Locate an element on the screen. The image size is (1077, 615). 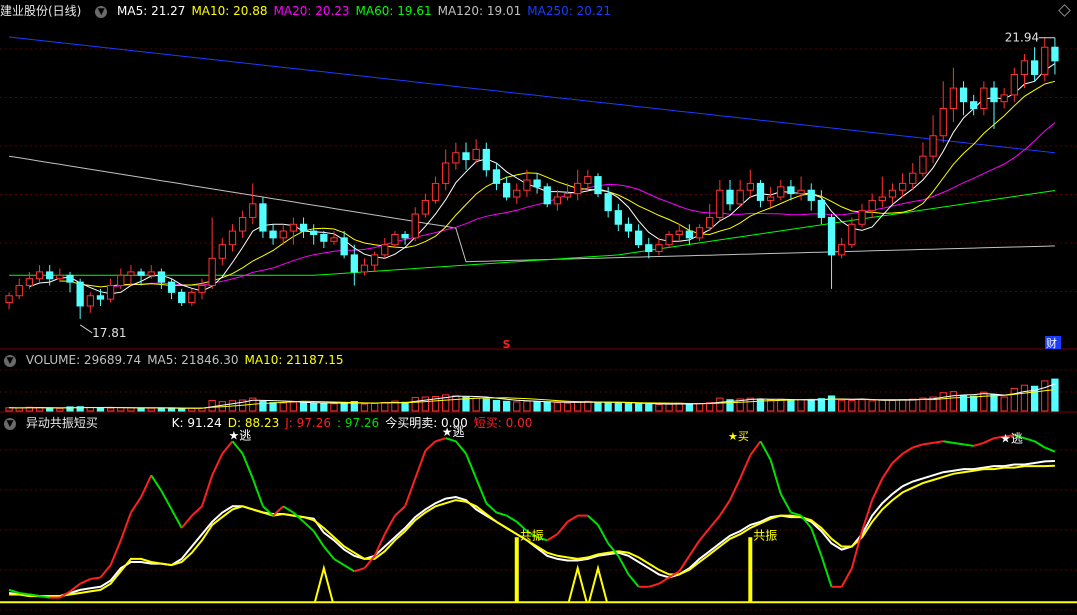
low-price-label: 17.81 is located at coordinates (109, 333).